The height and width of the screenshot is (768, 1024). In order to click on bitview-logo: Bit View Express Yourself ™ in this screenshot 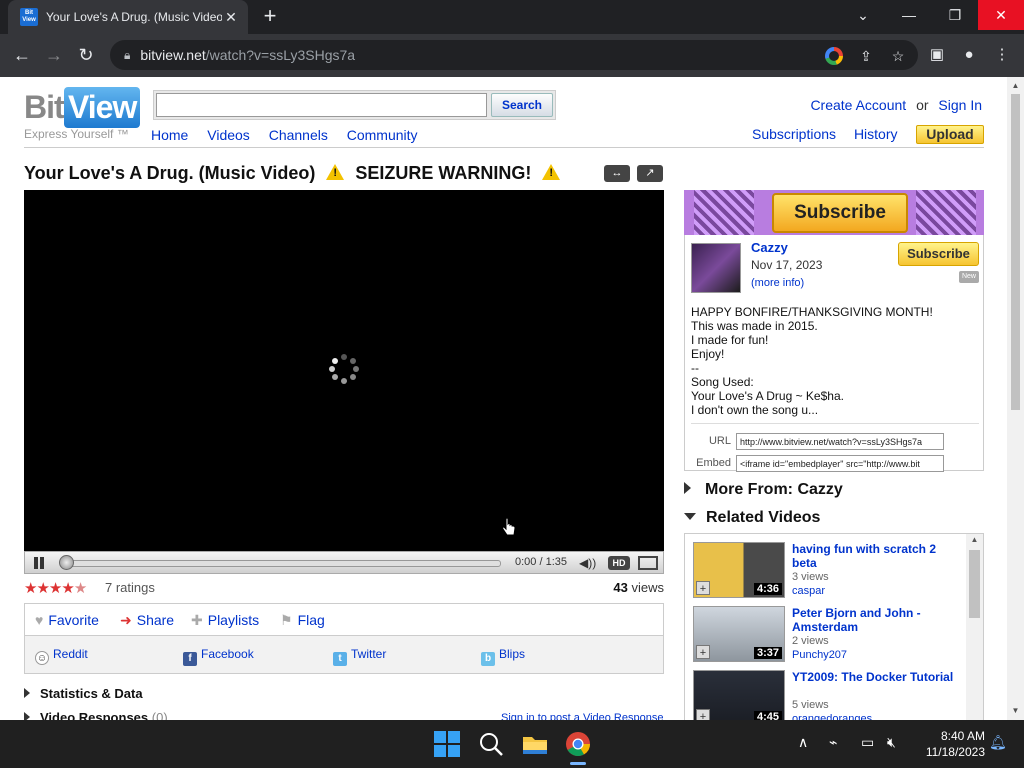, I will do `click(82, 114)`.